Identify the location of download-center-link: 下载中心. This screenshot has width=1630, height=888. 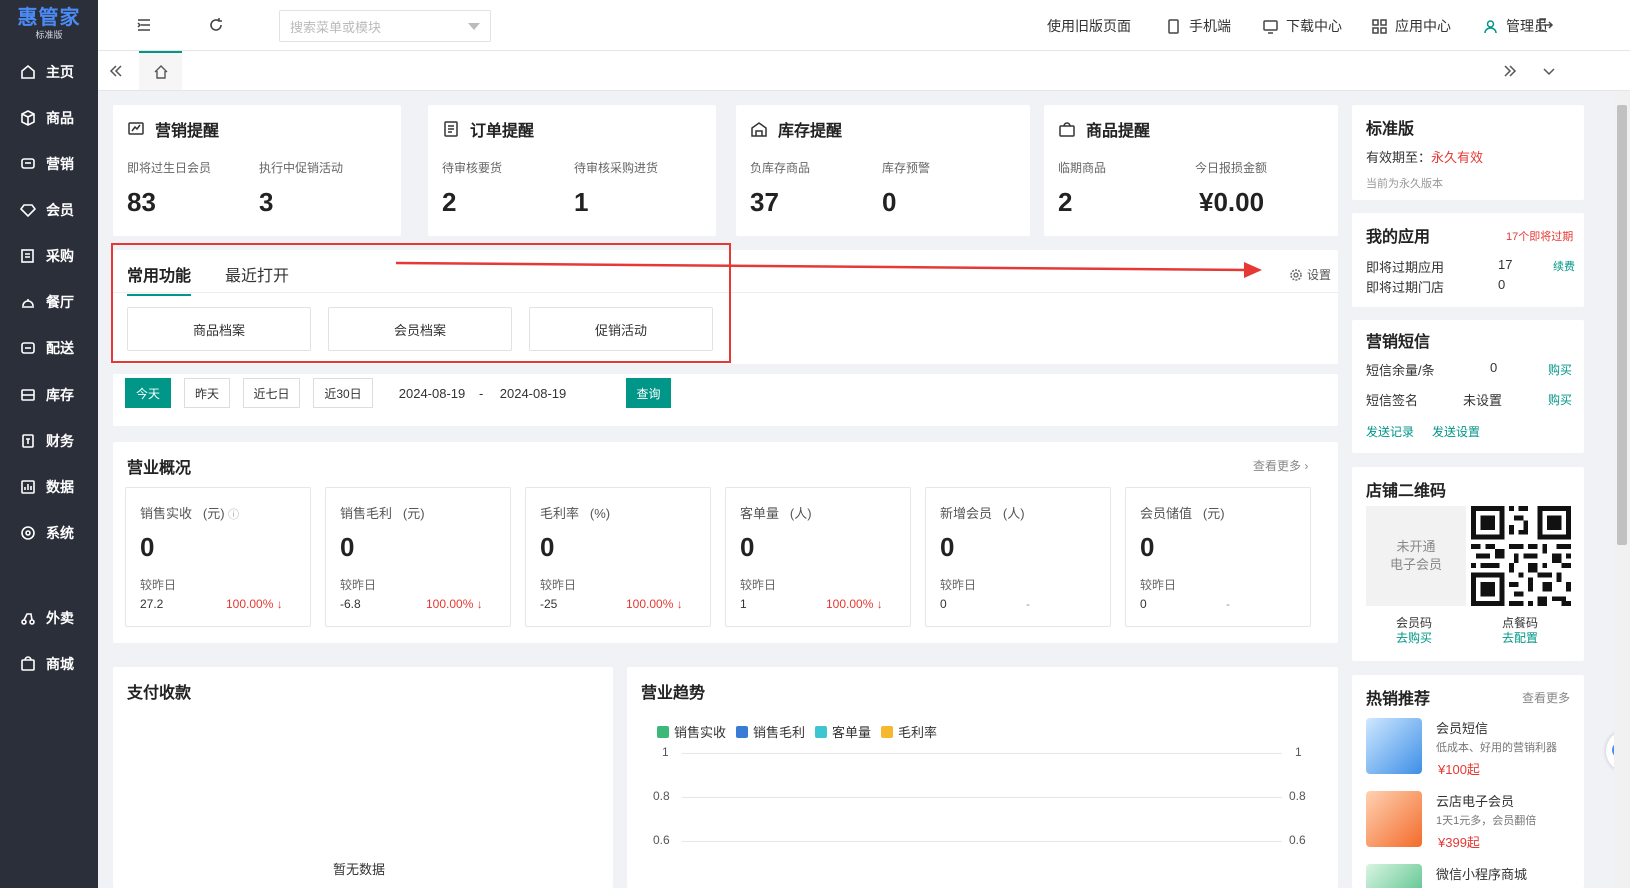
(1302, 26).